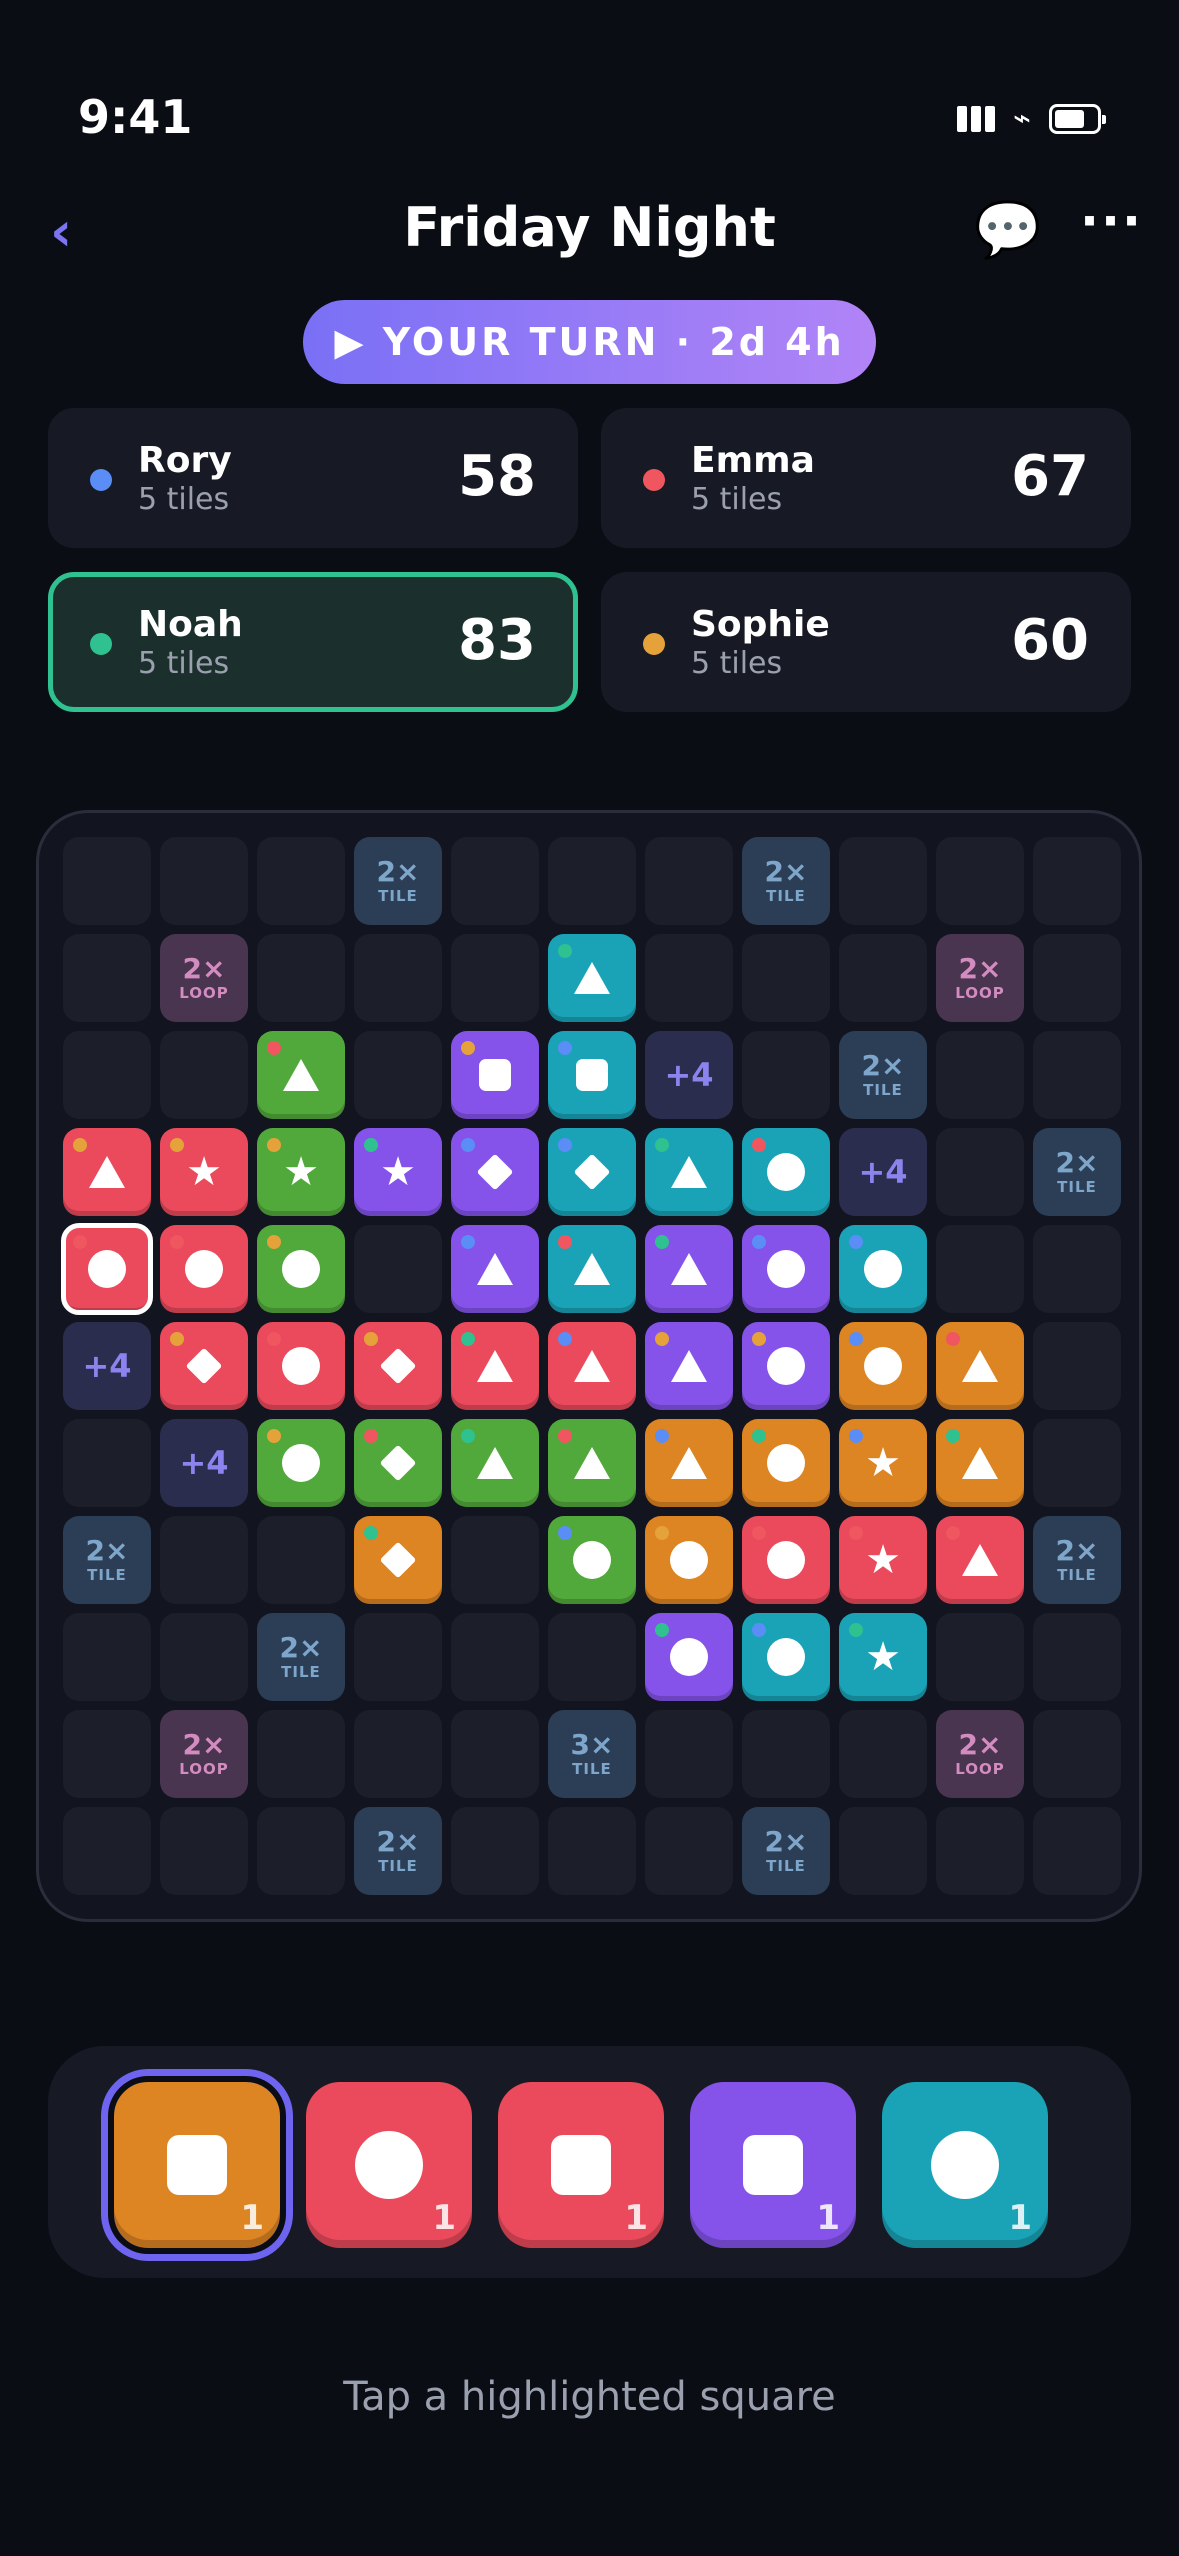  What do you see at coordinates (495, 1172) in the screenshot?
I see `tile-purple-diamond` at bounding box center [495, 1172].